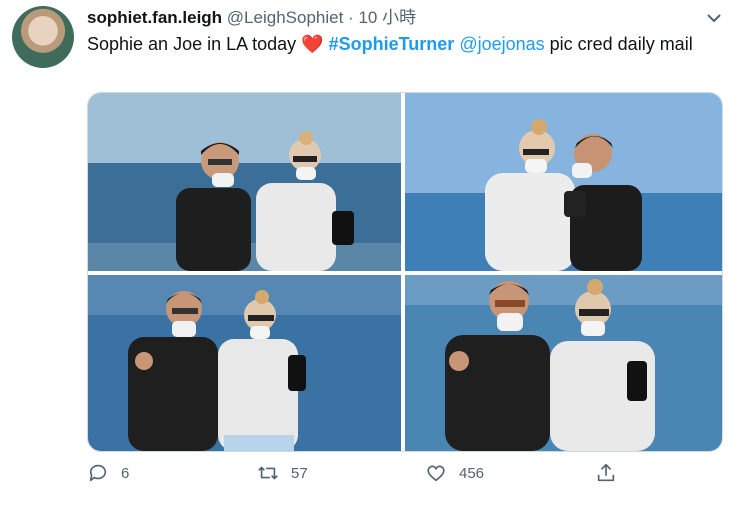 This screenshot has height=505, width=740. Describe the element at coordinates (285, 17) in the screenshot. I see `user-handle: @LeighSophiet` at that location.